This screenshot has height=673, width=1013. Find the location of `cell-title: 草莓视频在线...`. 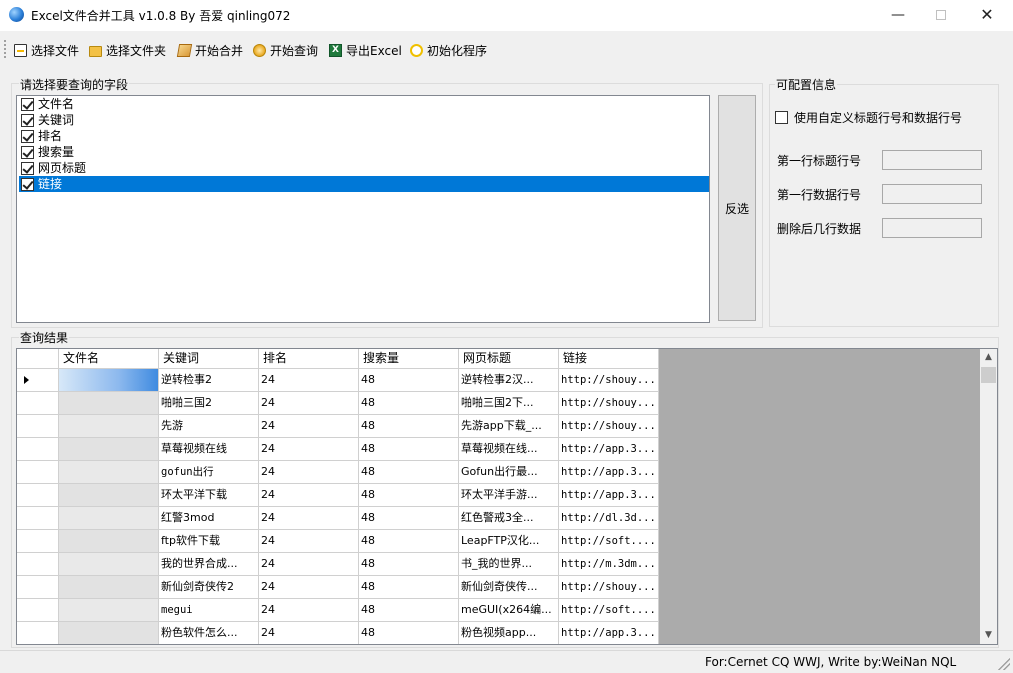

cell-title: 草莓视频在线... is located at coordinates (509, 449).